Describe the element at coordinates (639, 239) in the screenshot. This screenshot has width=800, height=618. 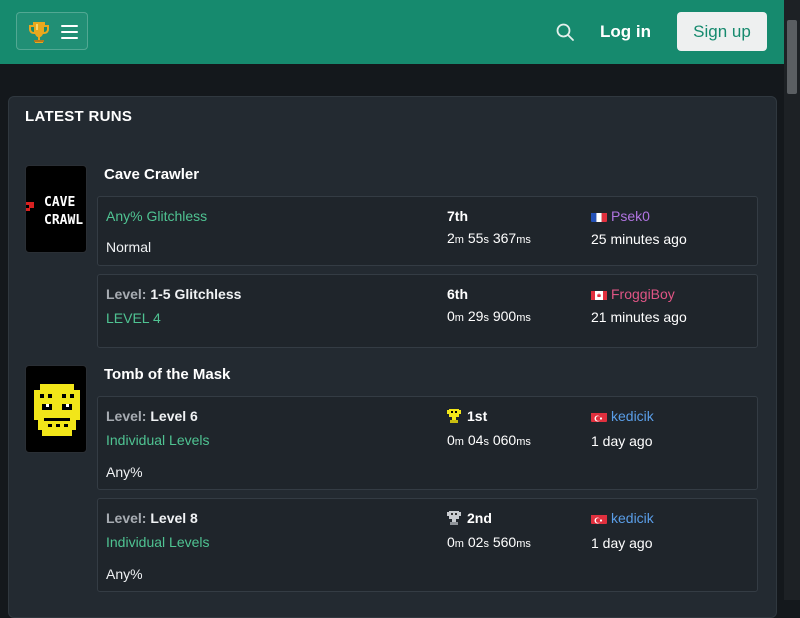
I see `run-timestamp: 25 minutes ago` at that location.